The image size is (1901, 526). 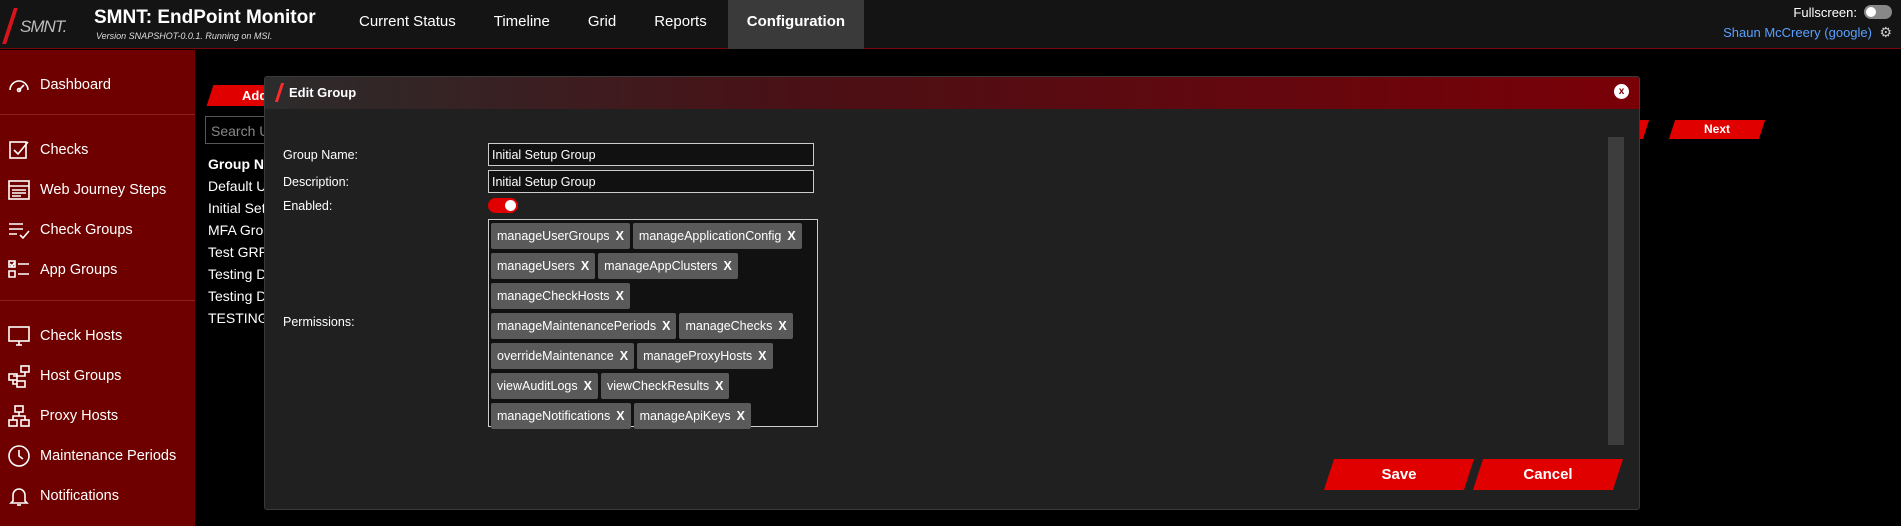 I want to click on clock-icon, so click(x=19, y=456).